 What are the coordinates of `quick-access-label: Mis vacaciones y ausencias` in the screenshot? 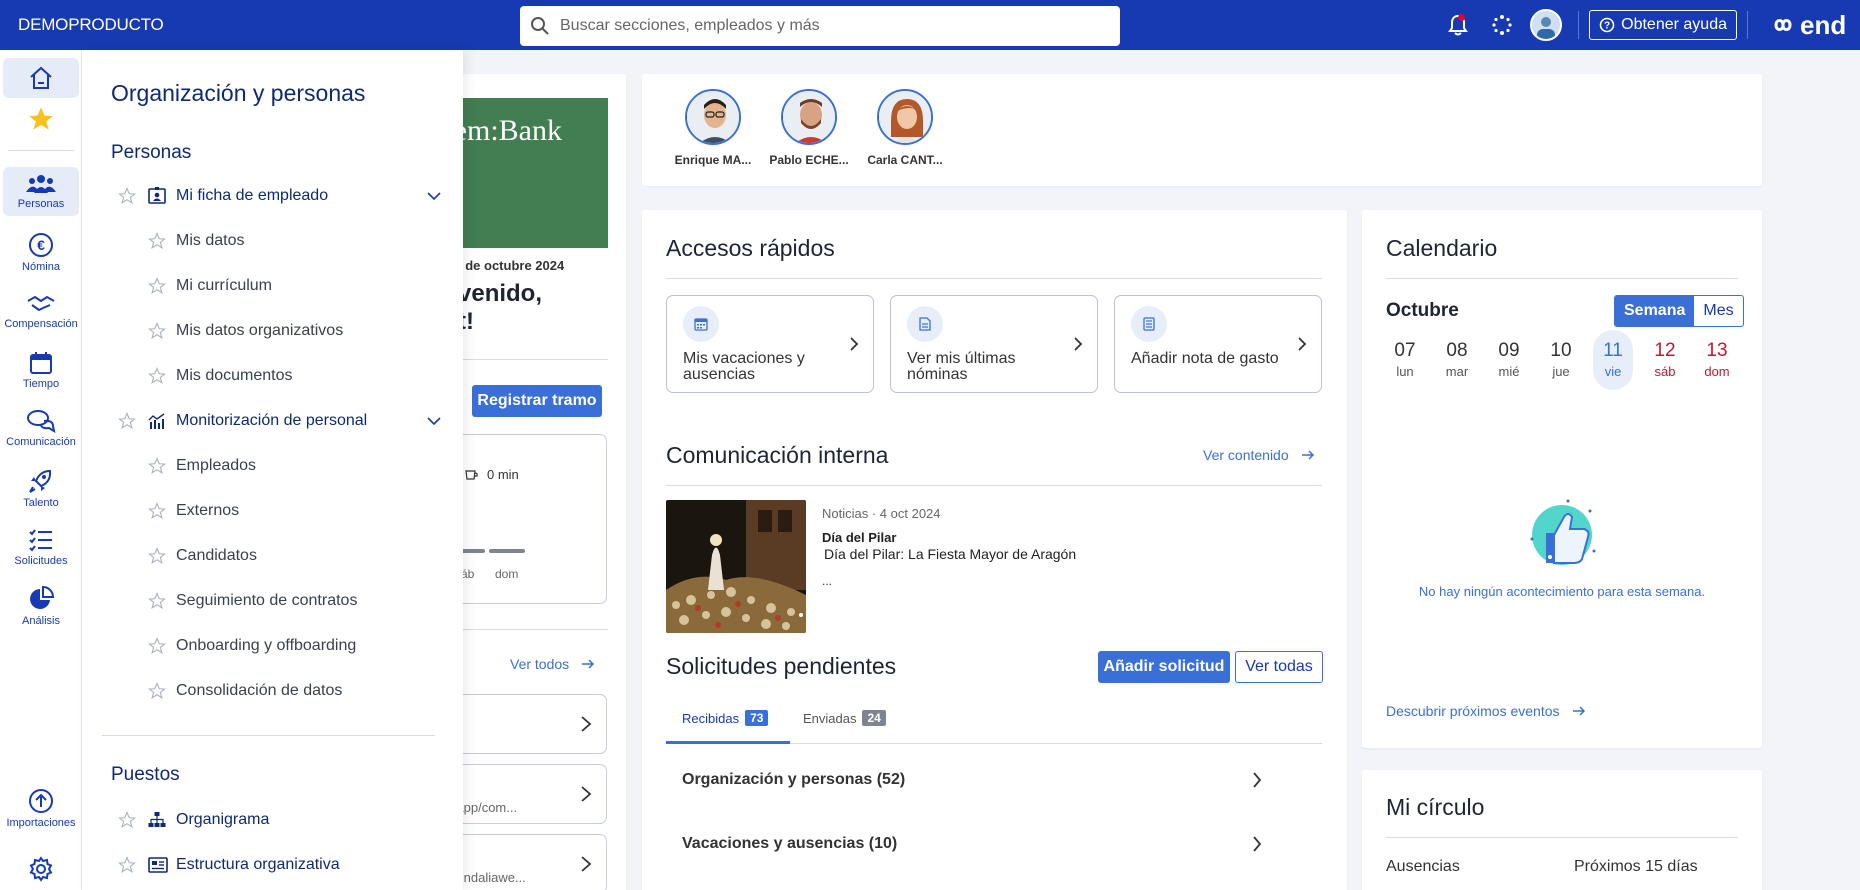 It's located at (744, 366).